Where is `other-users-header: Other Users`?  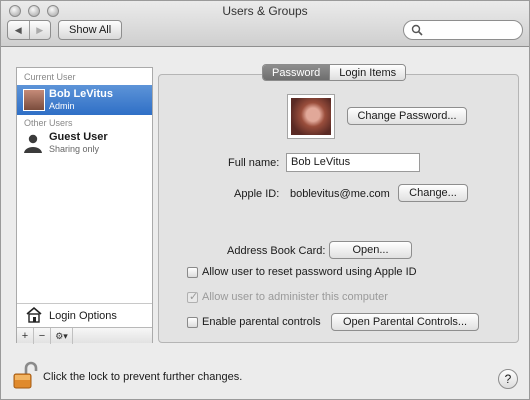
other-users-header: Other Users is located at coordinates (48, 123).